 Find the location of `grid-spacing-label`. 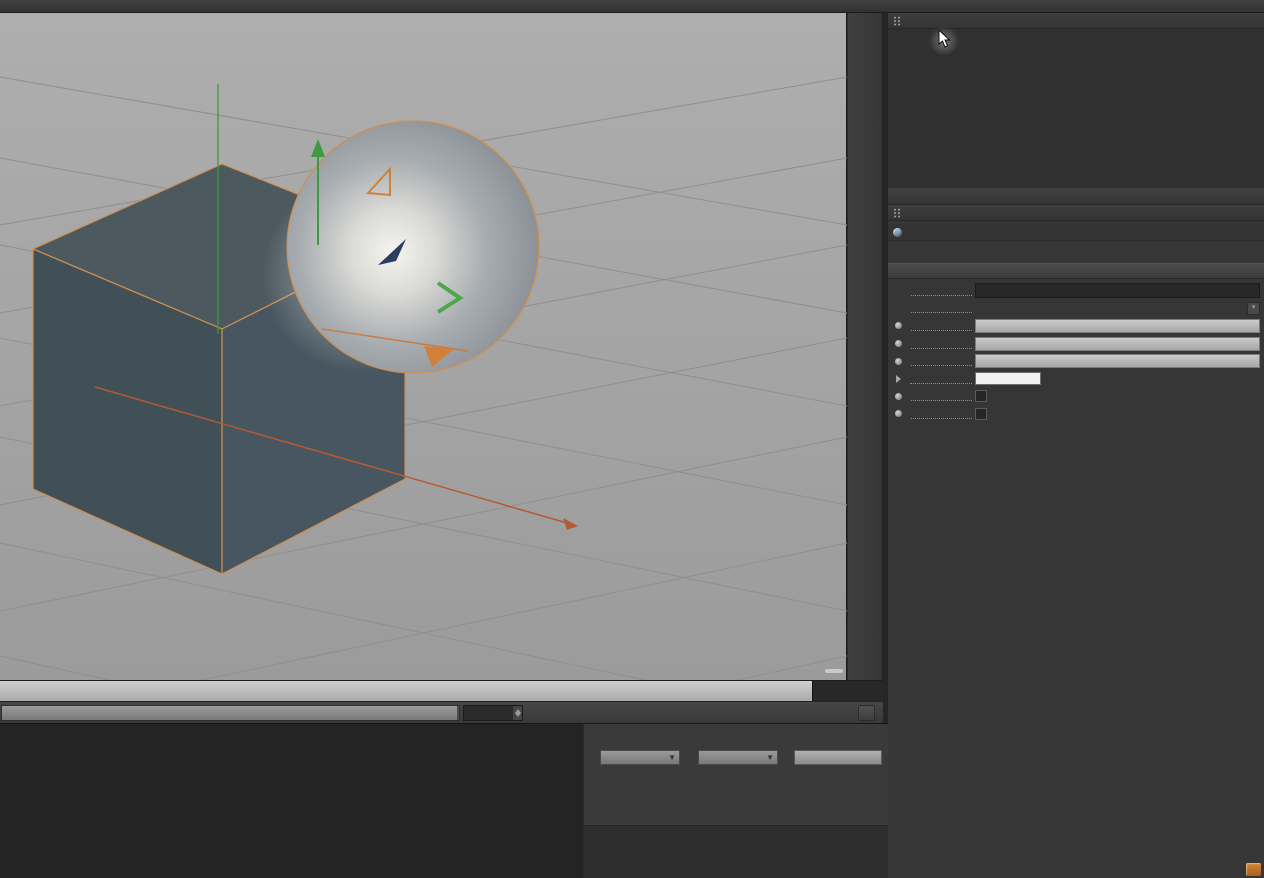

grid-spacing-label is located at coordinates (834, 671).